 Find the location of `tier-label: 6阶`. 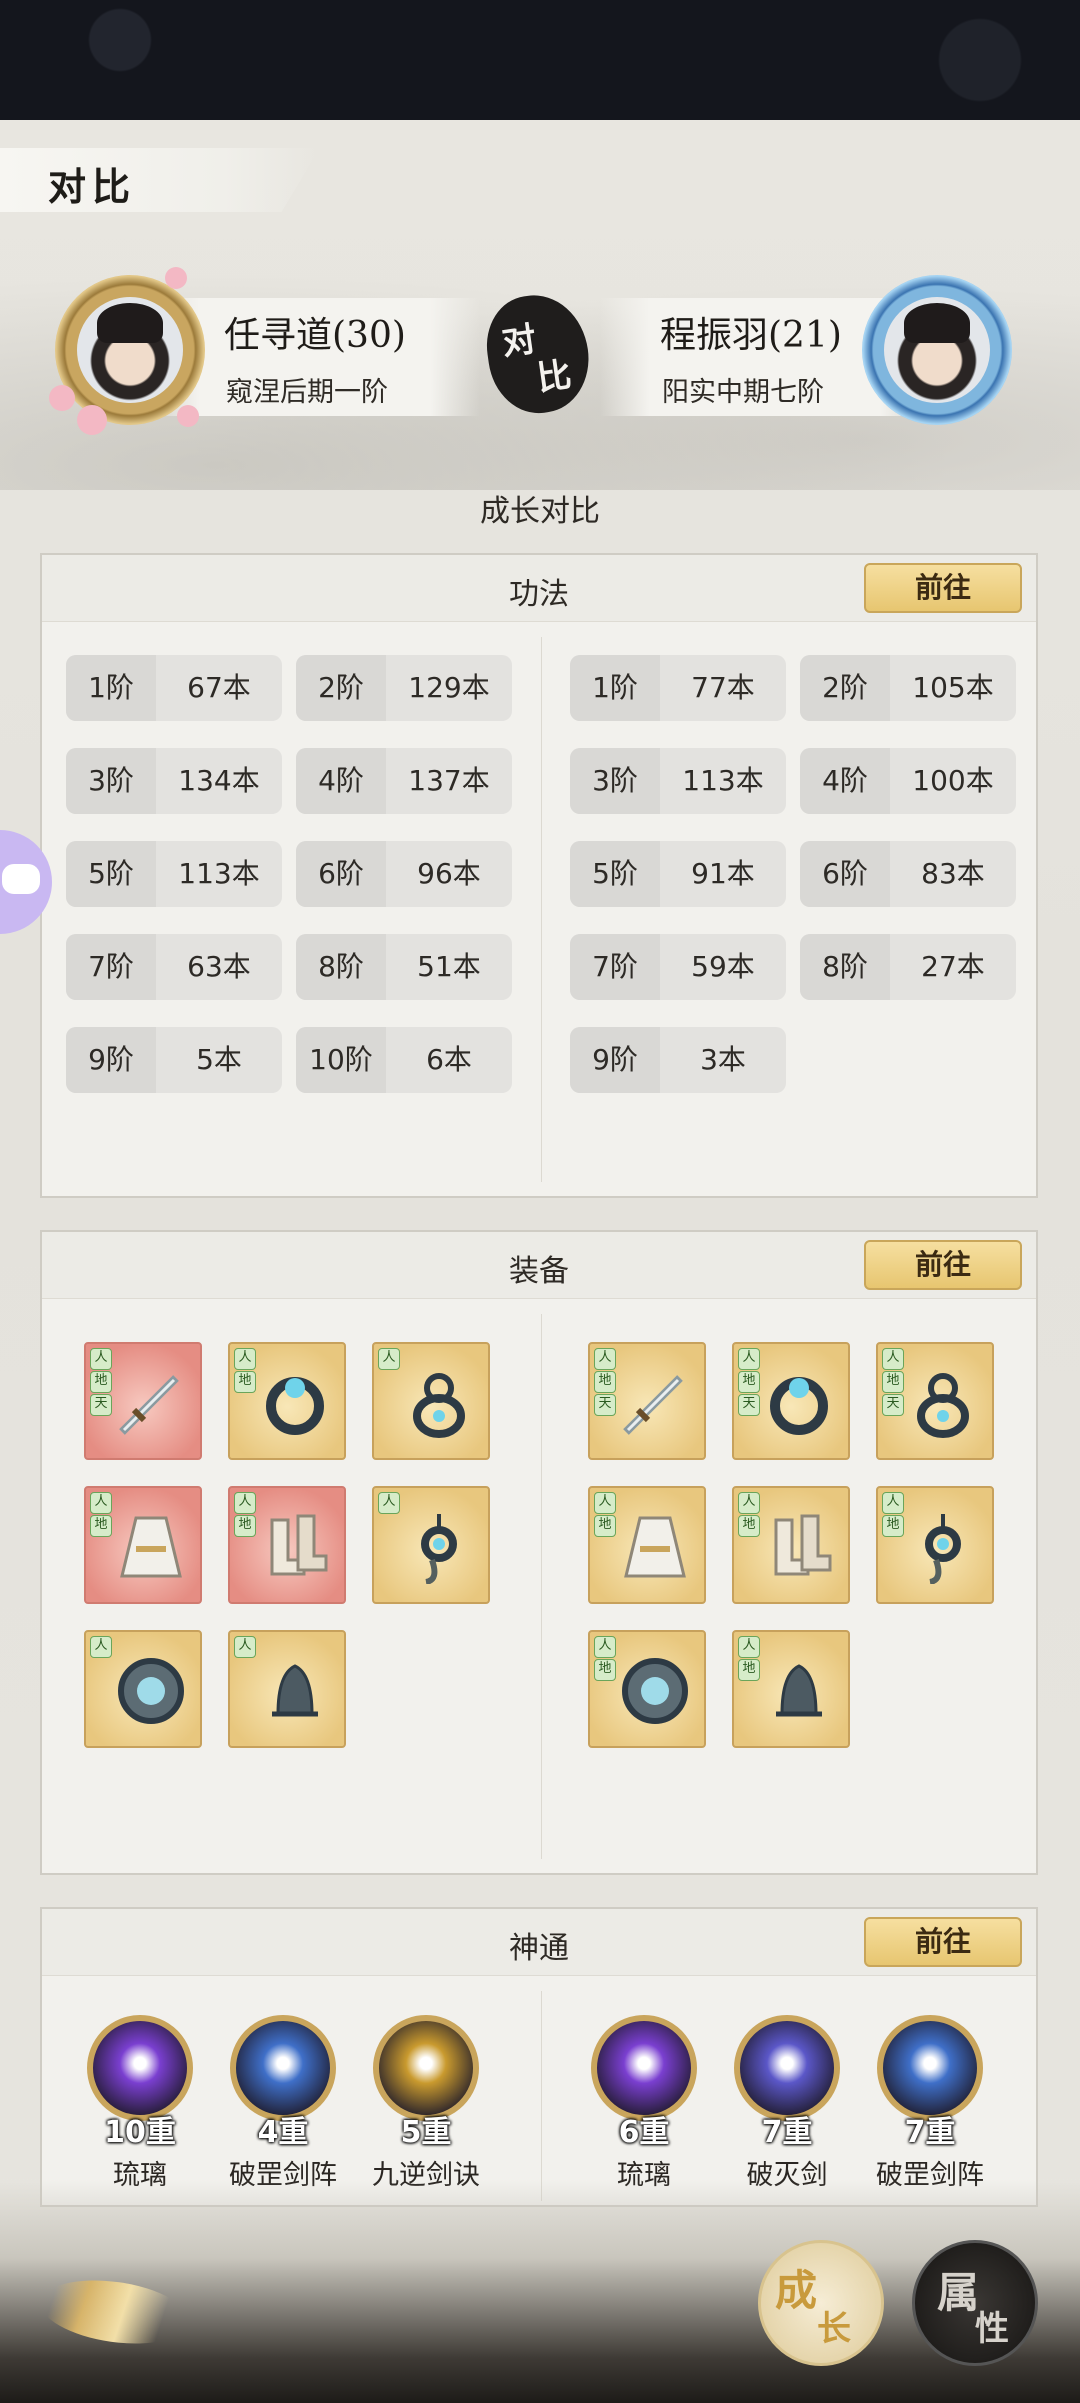

tier-label: 6阶 is located at coordinates (845, 874).